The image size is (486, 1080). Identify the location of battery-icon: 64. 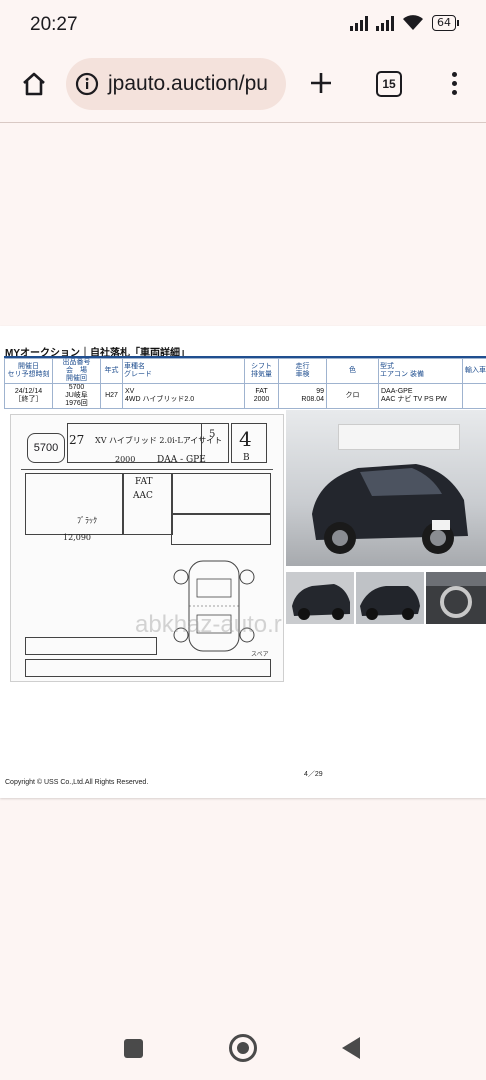
(445, 23).